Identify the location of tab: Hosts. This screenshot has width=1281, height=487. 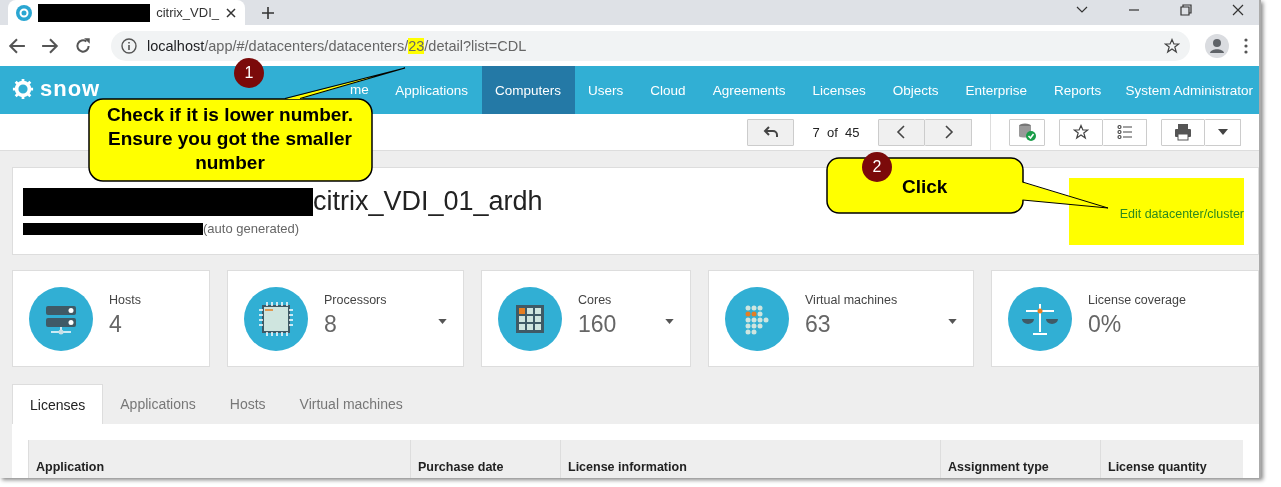
(247, 404).